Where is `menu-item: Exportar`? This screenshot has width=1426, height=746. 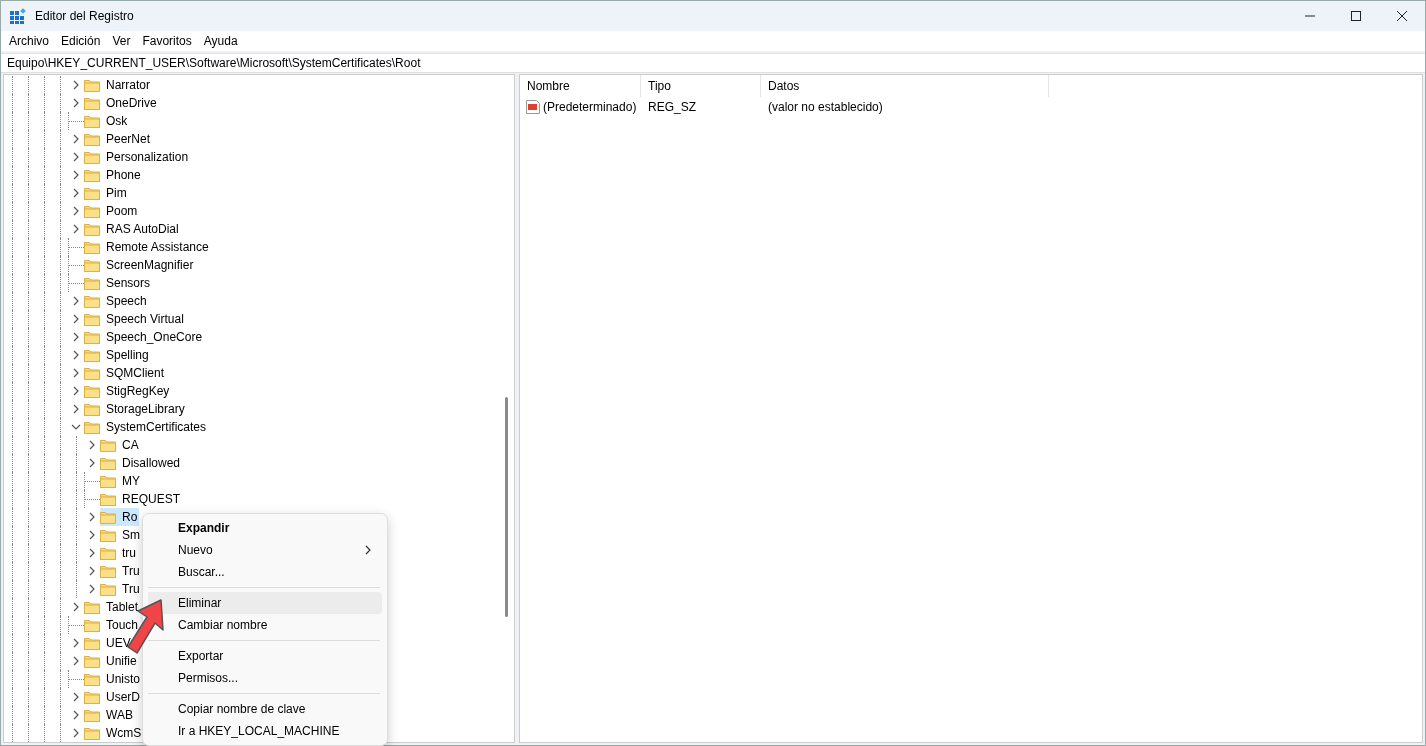 menu-item: Exportar is located at coordinates (280, 656).